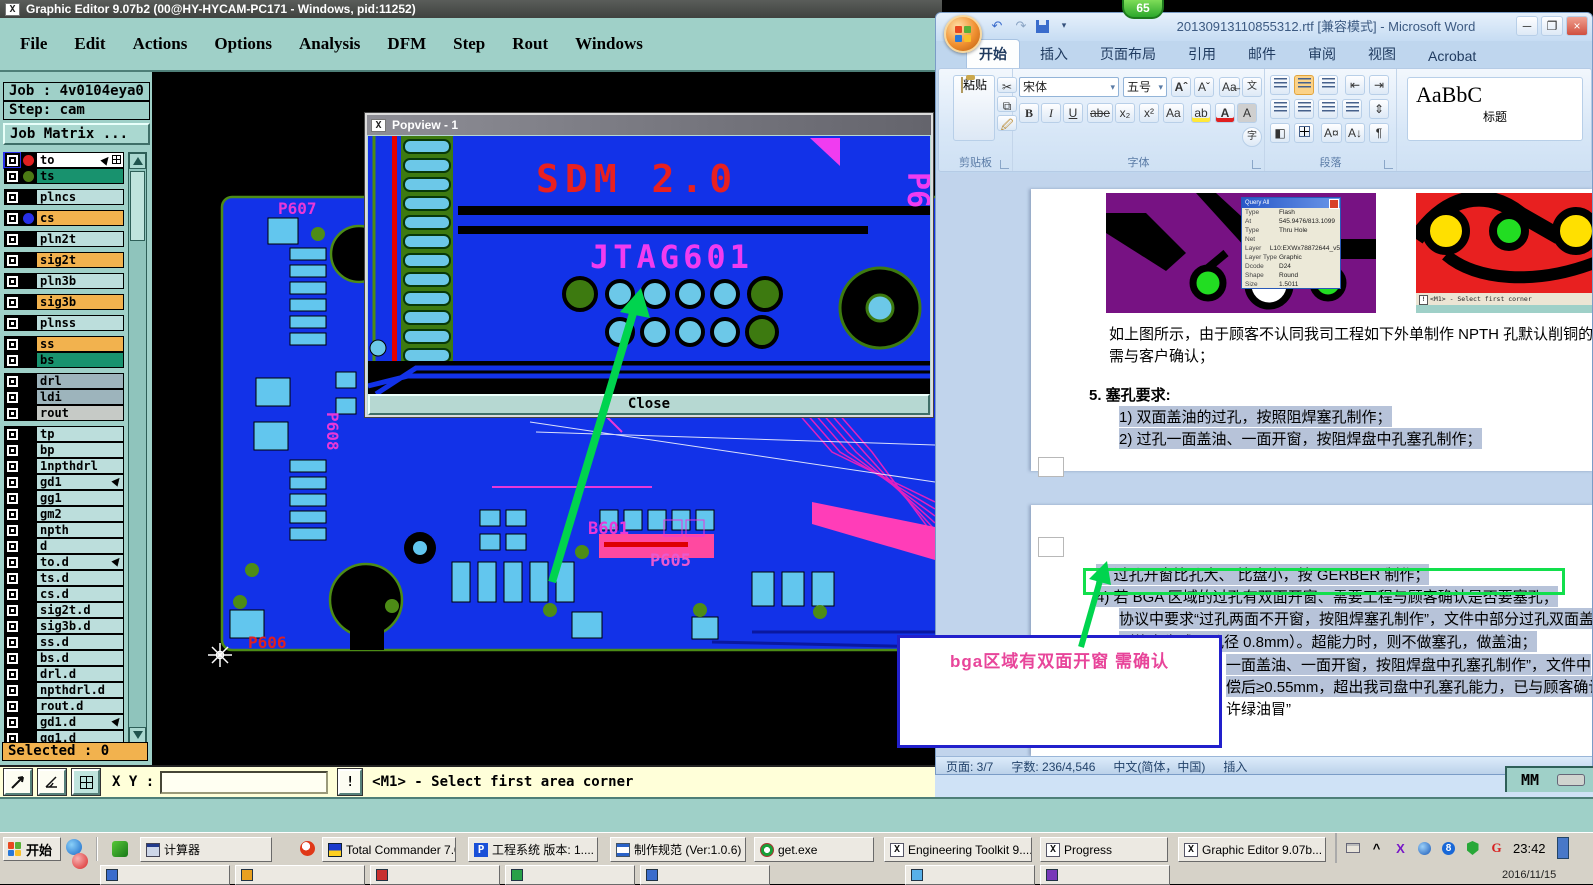 This screenshot has width=1593, height=885. I want to click on embedded-image-red-pcb: <M1> - Select first corner, so click(1504, 253).